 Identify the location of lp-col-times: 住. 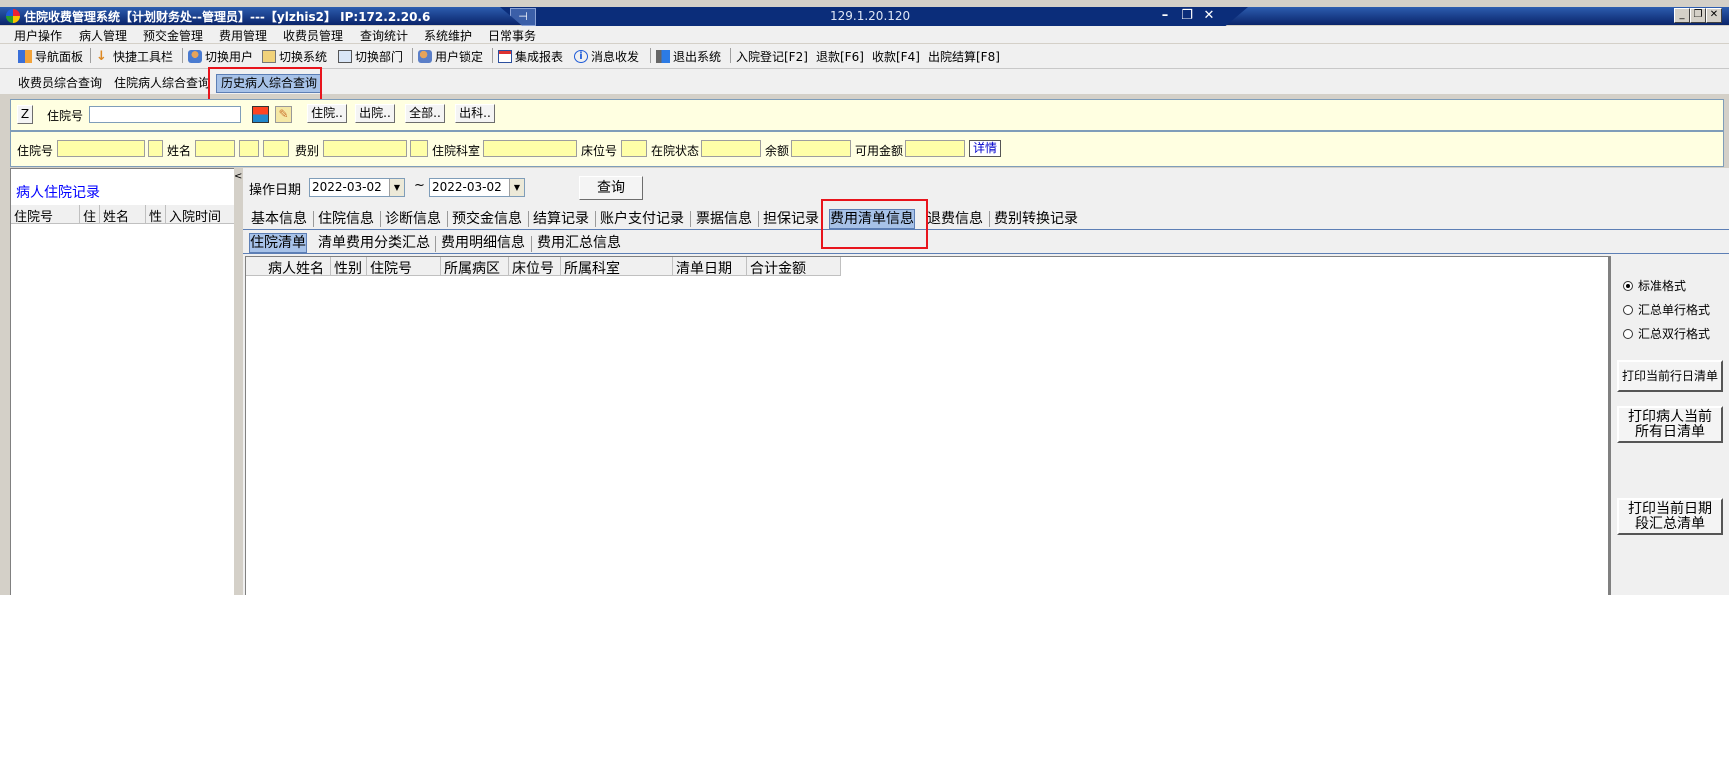
(89, 215).